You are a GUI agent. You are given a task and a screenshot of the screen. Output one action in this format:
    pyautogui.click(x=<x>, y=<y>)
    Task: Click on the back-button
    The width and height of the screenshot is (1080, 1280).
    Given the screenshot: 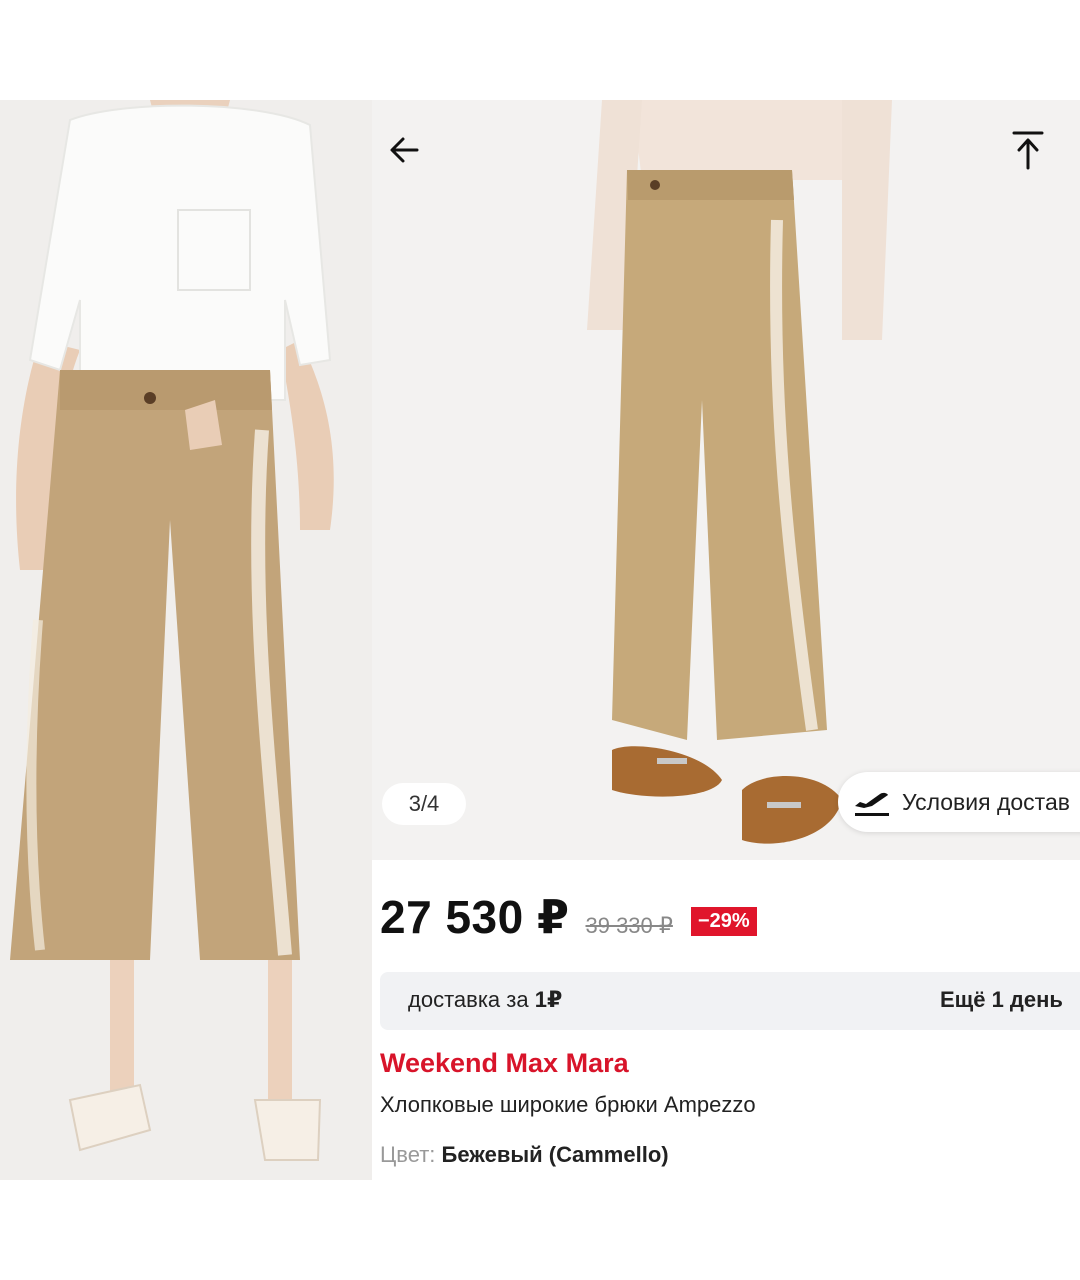 What is the action you would take?
    pyautogui.click(x=404, y=150)
    